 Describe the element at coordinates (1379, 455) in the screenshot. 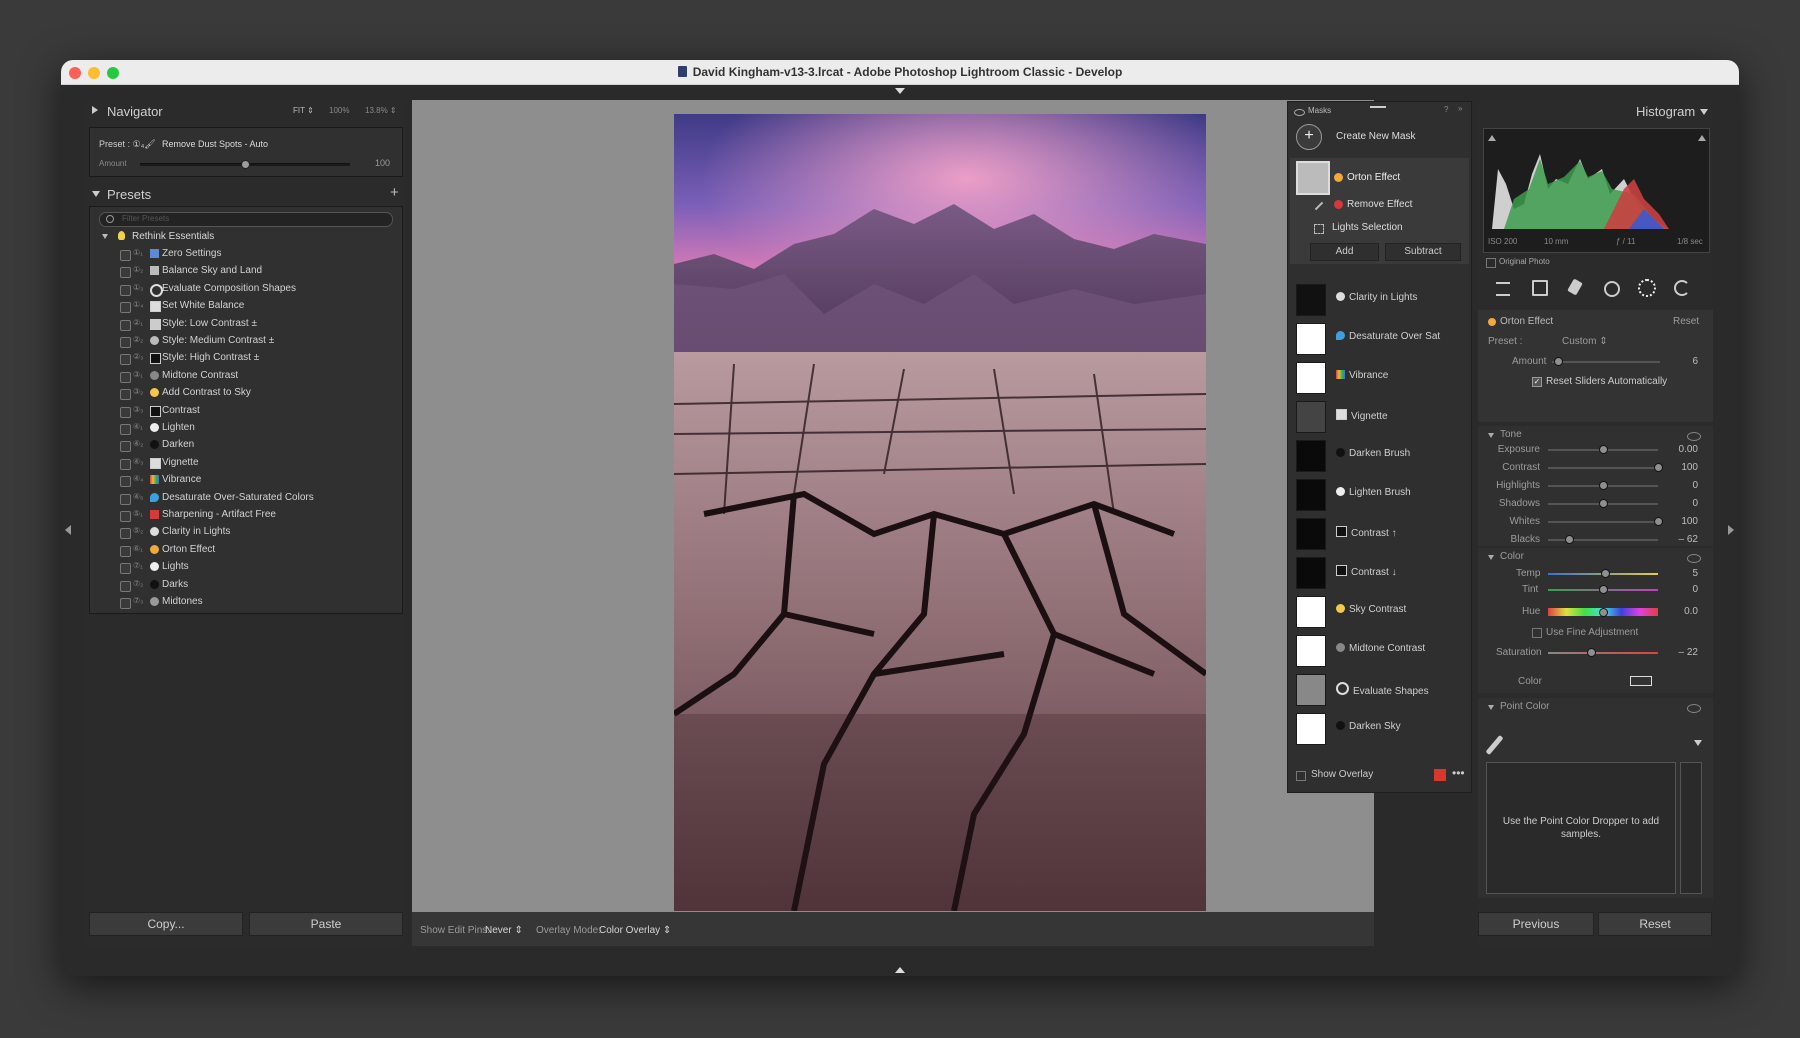

I see `mask-item: Darken Brush` at that location.